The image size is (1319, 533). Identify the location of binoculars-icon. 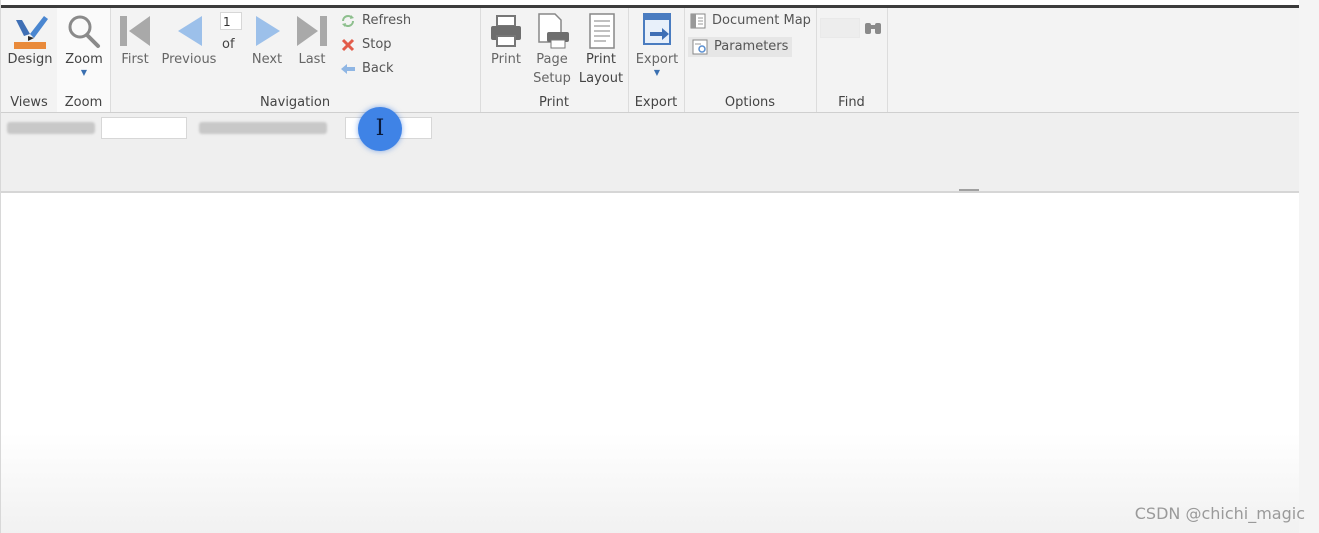
(873, 28).